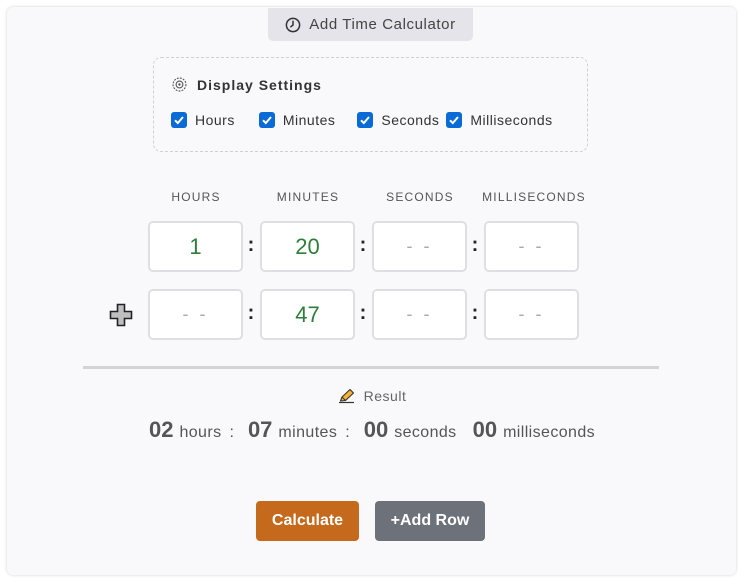  Describe the element at coordinates (308, 197) in the screenshot. I see `column-header-minutes: MINUTES` at that location.